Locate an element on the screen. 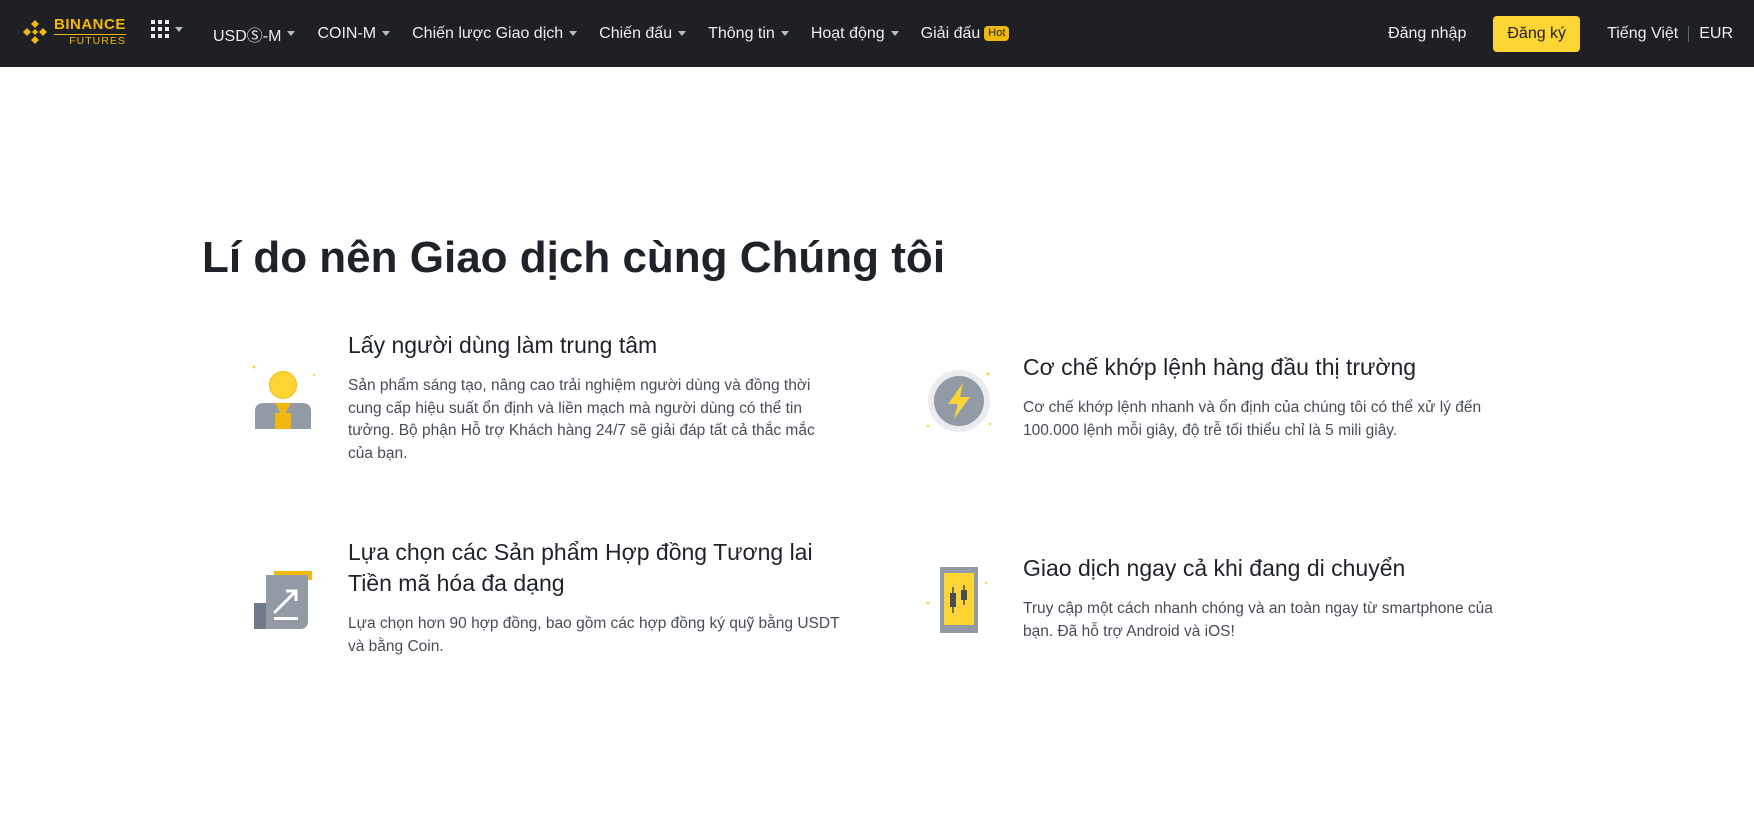 This screenshot has width=1754, height=818. nav-activities-label: Hoạt động is located at coordinates (847, 33).